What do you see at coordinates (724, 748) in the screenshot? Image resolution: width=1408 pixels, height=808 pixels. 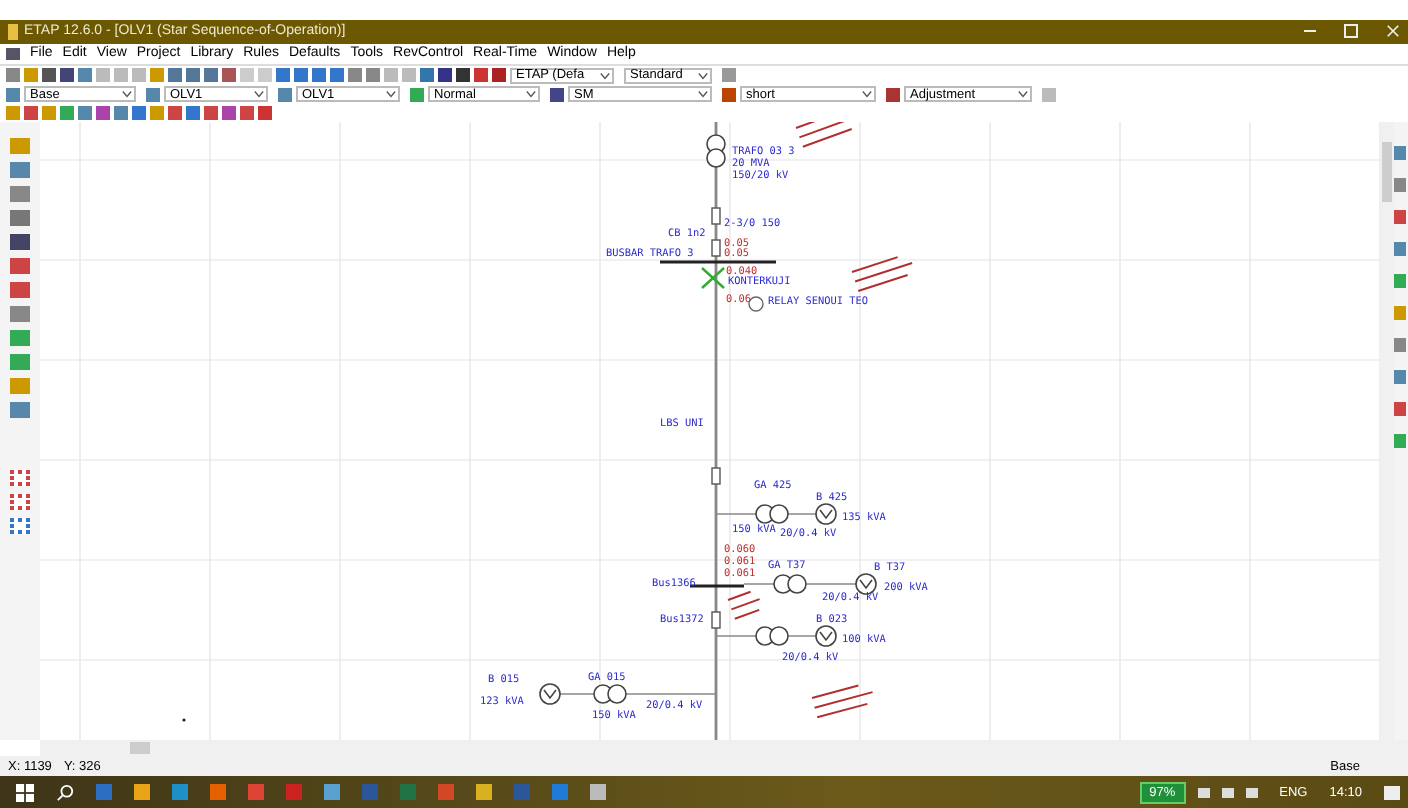 I see `horizontal-scrollbar` at bounding box center [724, 748].